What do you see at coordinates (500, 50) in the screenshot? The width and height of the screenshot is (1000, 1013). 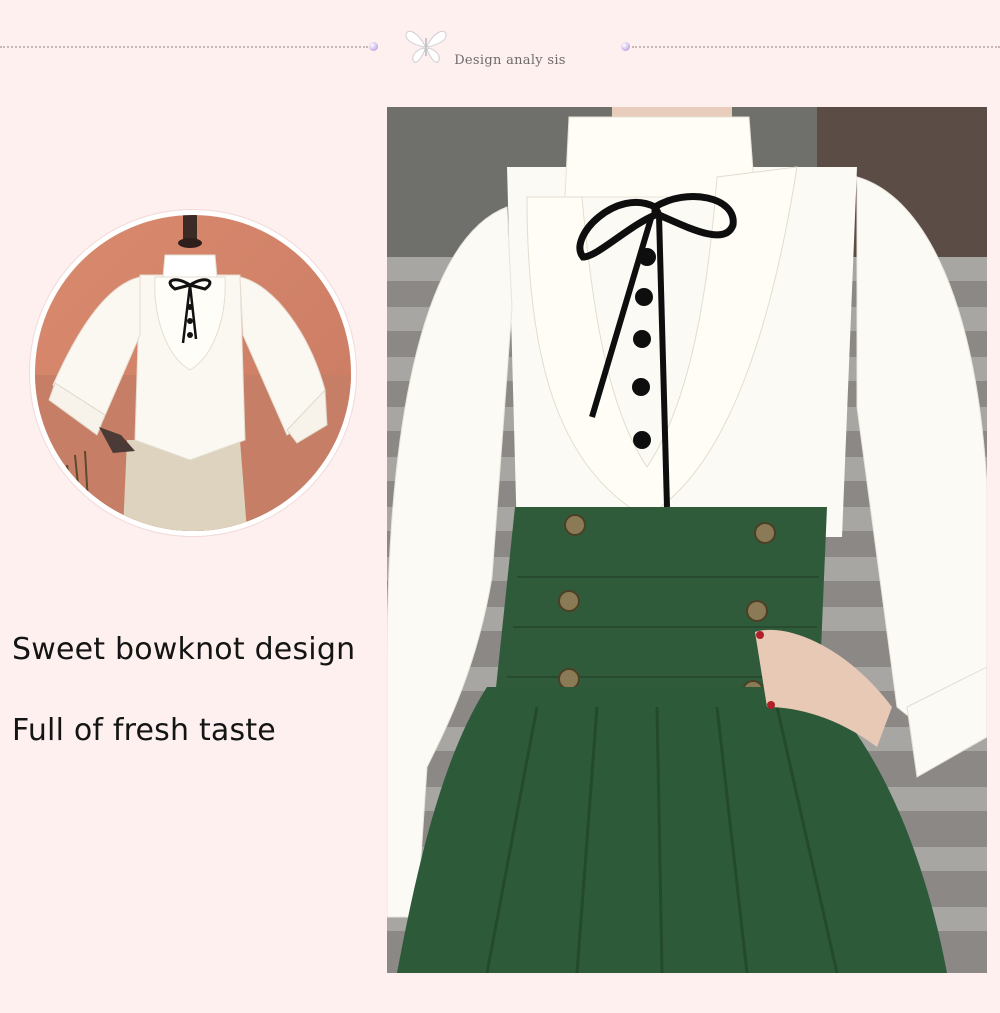 I see `section-header: Design analy sis` at bounding box center [500, 50].